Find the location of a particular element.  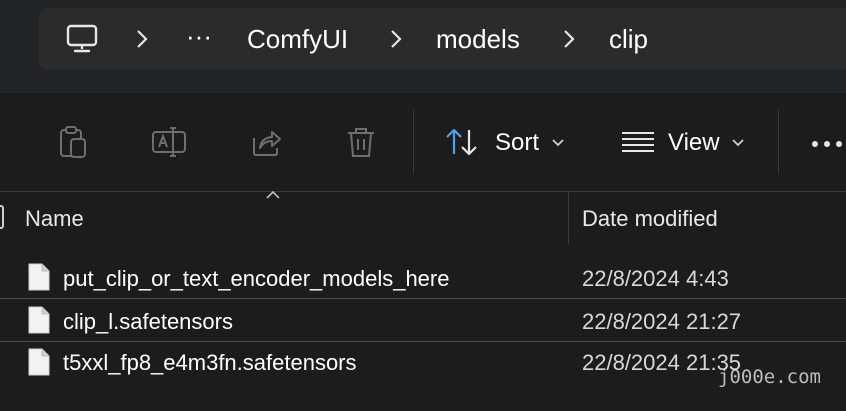

toolbar-bottom-border is located at coordinates (423, 191).